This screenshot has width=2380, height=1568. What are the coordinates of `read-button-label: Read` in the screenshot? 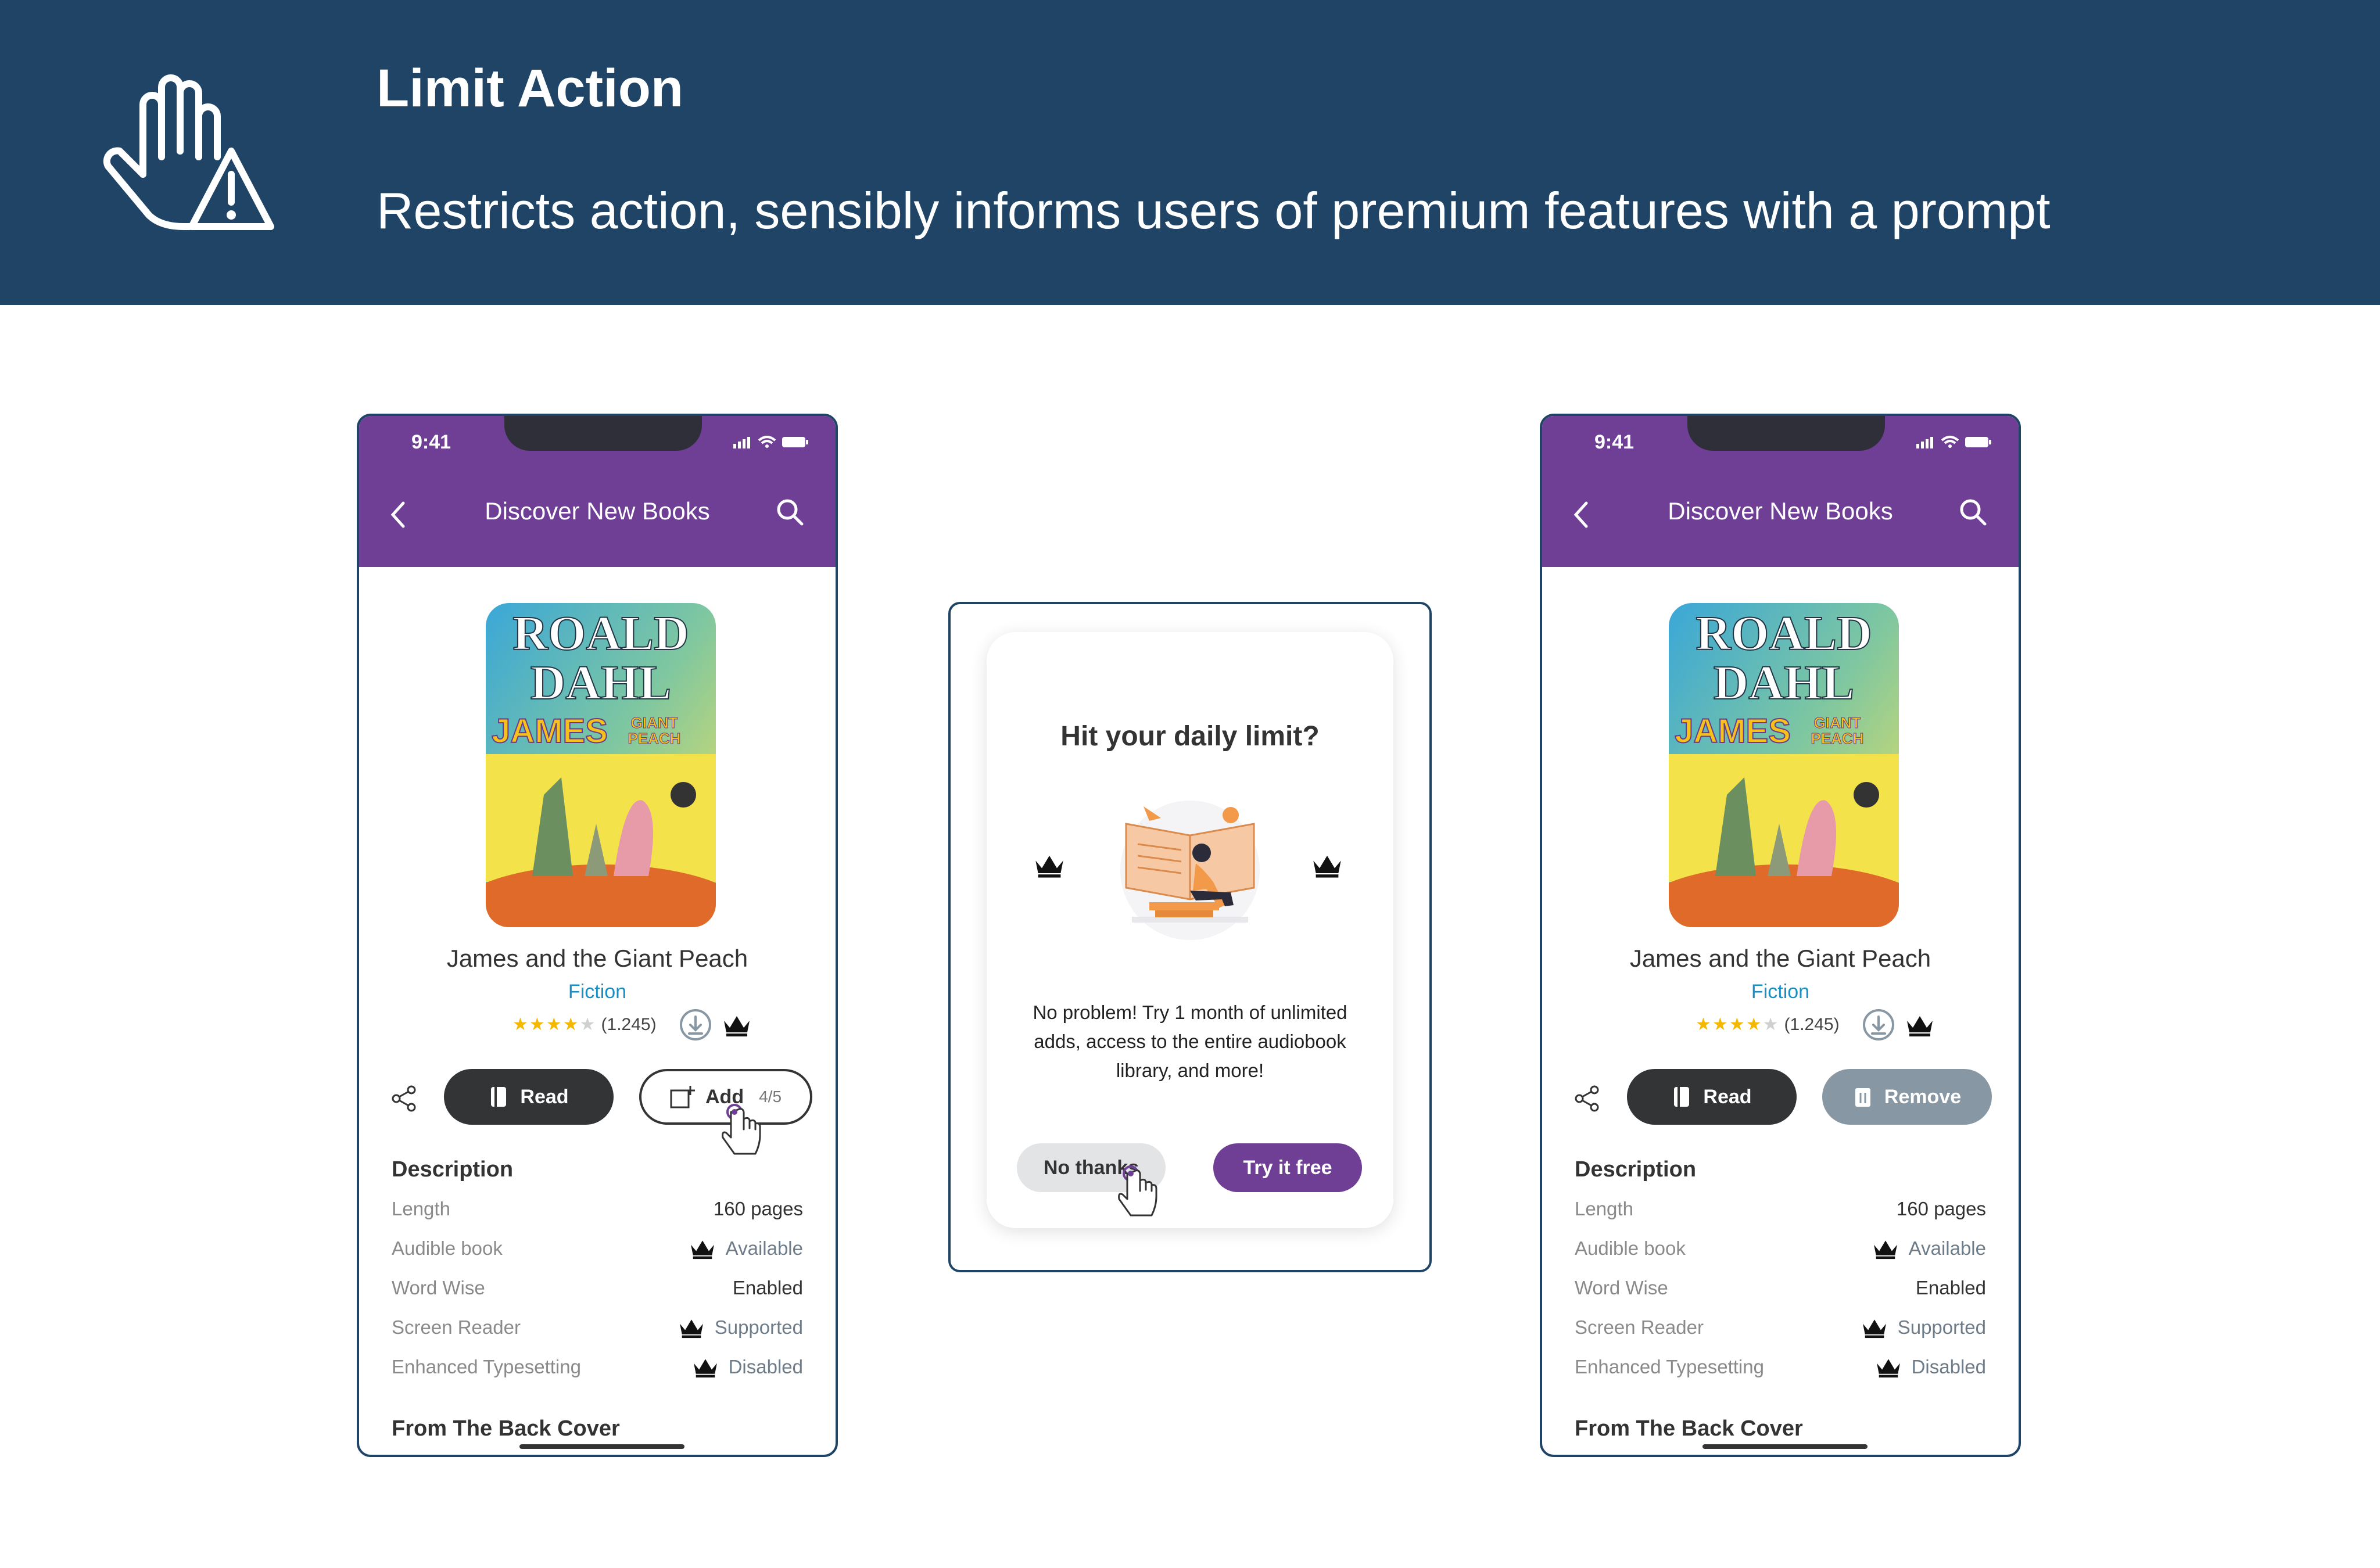 It's located at (1728, 1096).